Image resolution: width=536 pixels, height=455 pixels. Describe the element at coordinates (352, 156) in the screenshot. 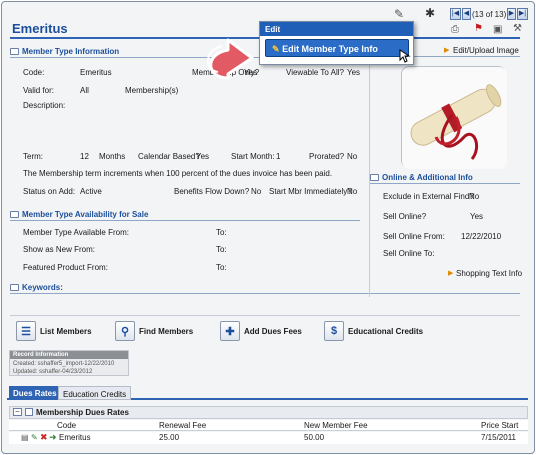

I see `prorated-value: No` at that location.